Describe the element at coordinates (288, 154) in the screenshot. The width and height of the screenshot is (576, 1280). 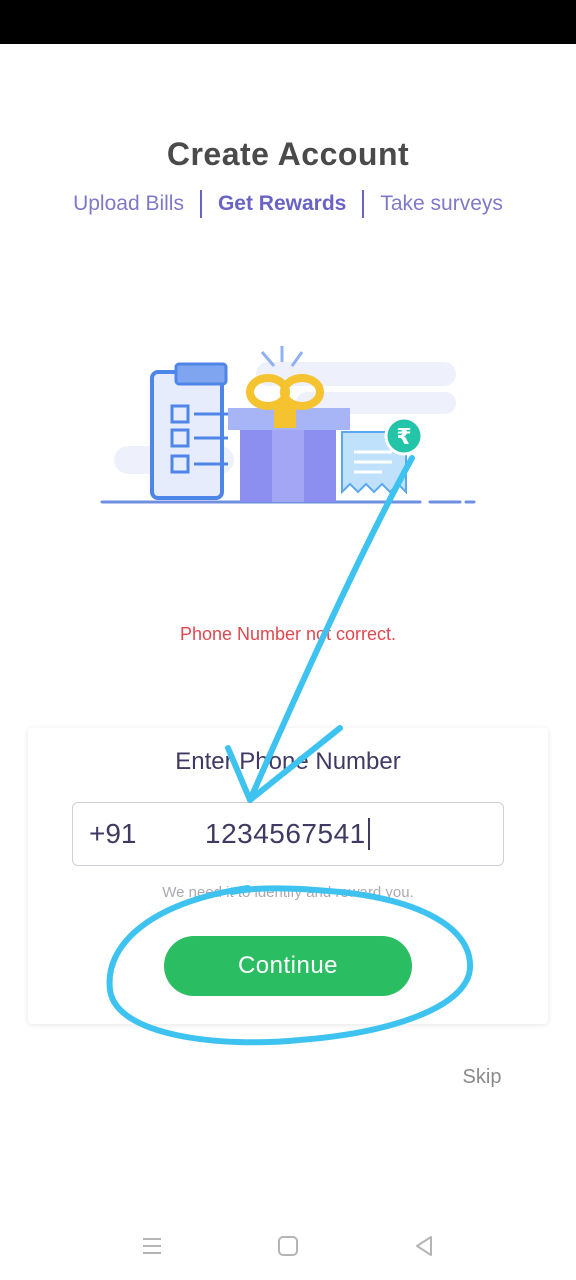
I see `page-title: Create Account` at that location.